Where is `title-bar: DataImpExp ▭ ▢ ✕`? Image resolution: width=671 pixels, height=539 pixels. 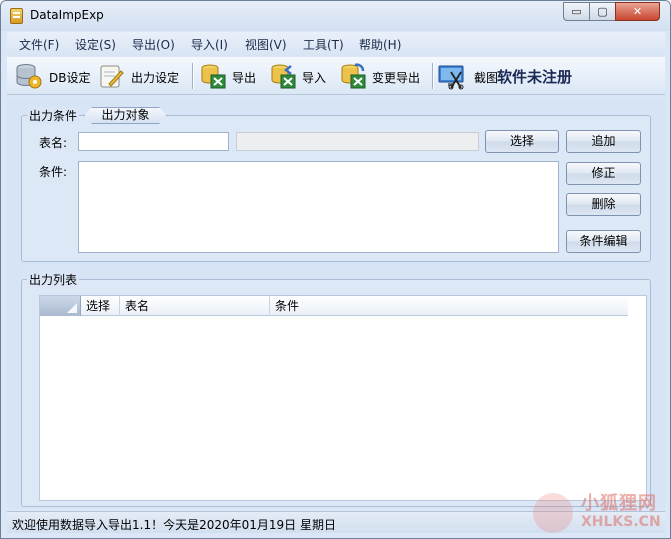
title-bar: DataImpExp ▭ ▢ ✕ is located at coordinates (335, 16).